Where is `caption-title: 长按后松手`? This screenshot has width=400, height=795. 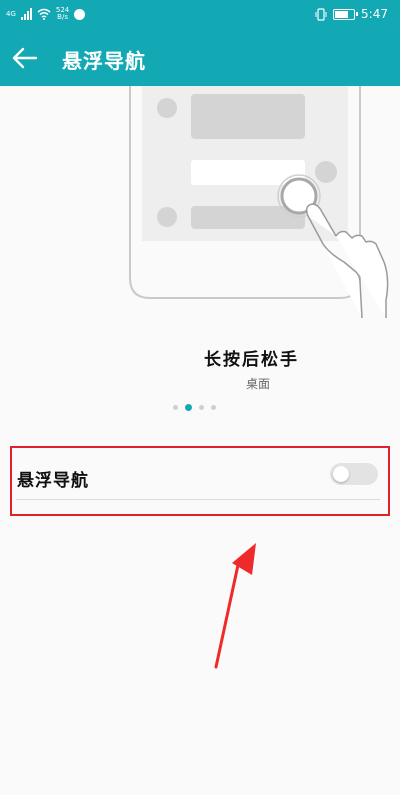
caption-title: 长按后松手 is located at coordinates (251, 360).